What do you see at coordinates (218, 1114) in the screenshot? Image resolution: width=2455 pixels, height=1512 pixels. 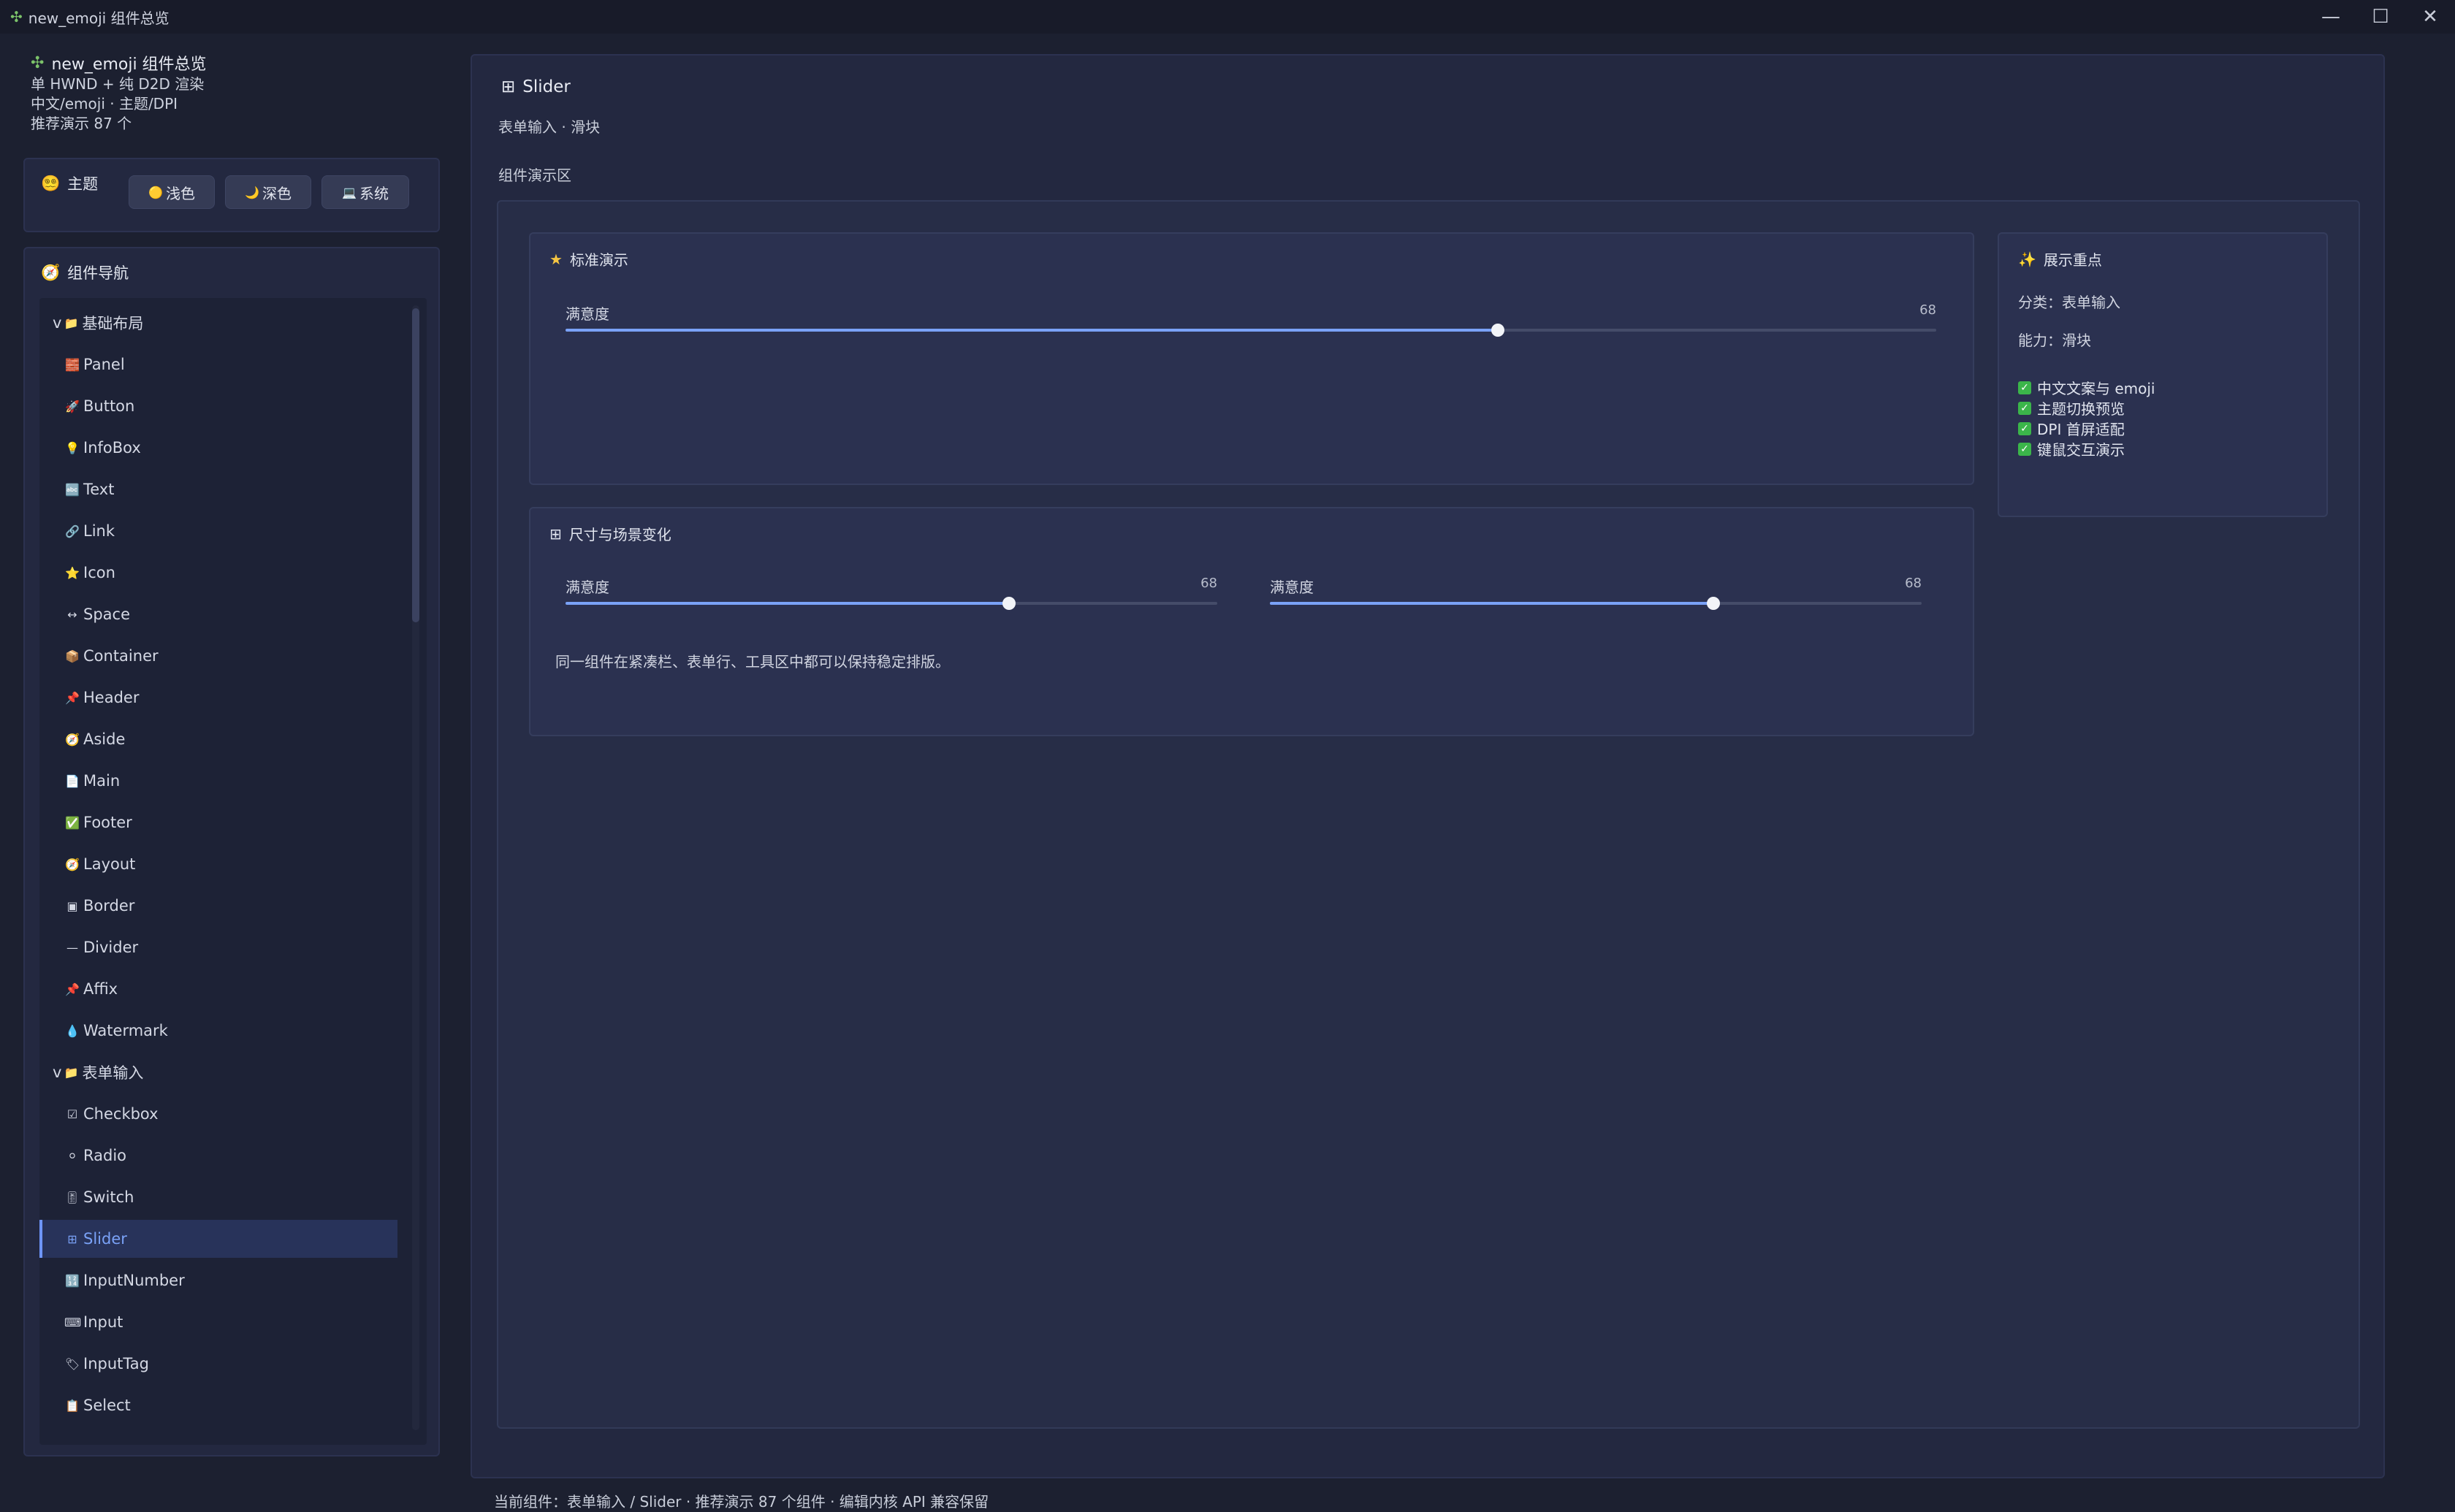 I see `nav-item: ☑ Checkbox` at bounding box center [218, 1114].